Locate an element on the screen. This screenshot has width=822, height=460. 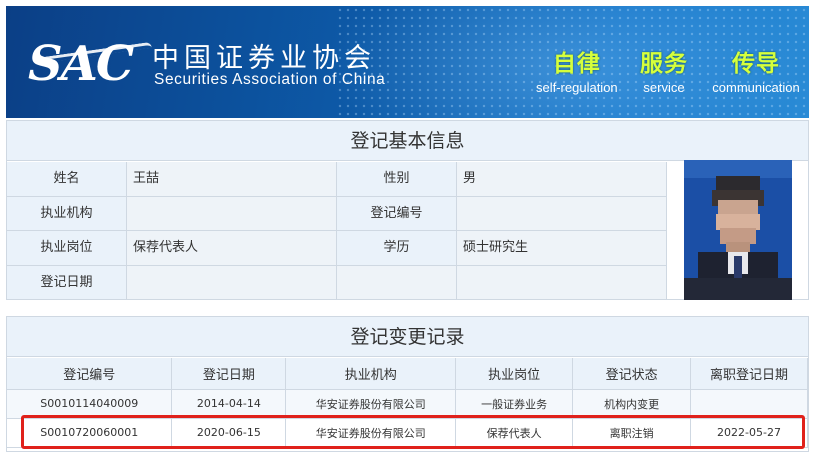
reg-no-label: 登记编号 is located at coordinates (397, 213).